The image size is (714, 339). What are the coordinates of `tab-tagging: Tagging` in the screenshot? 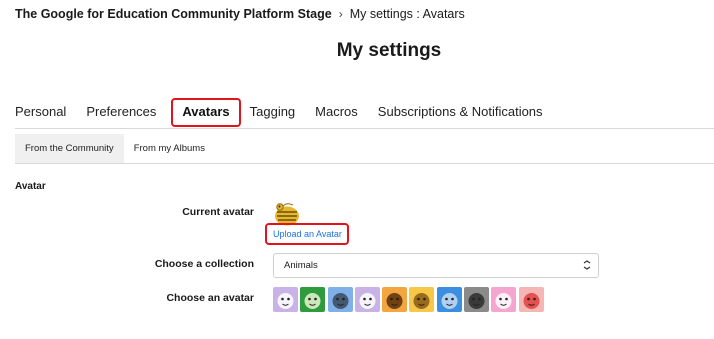 It's located at (273, 111).